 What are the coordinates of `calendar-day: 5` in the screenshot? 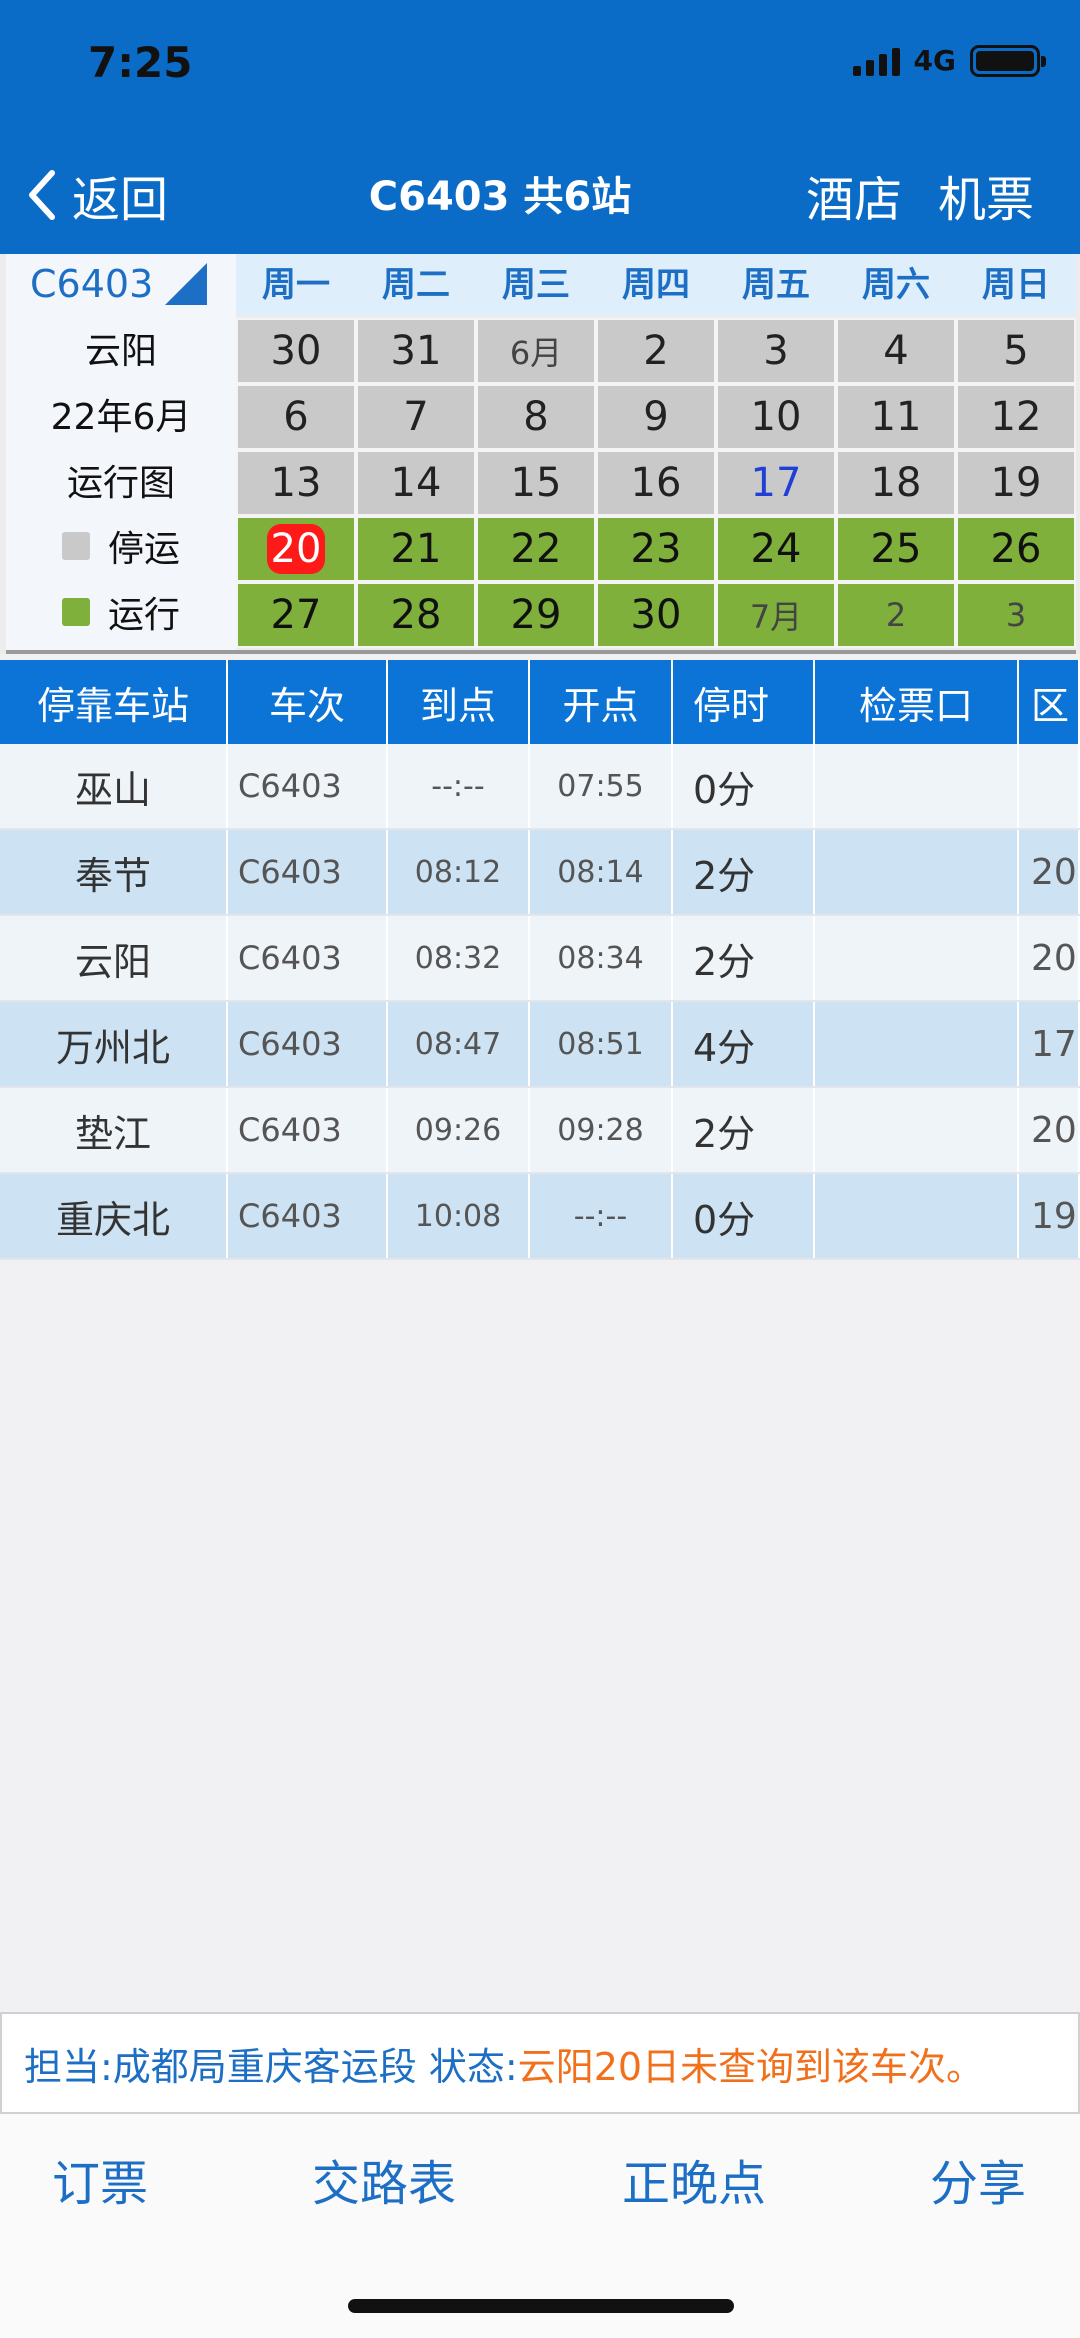 It's located at (1016, 351).